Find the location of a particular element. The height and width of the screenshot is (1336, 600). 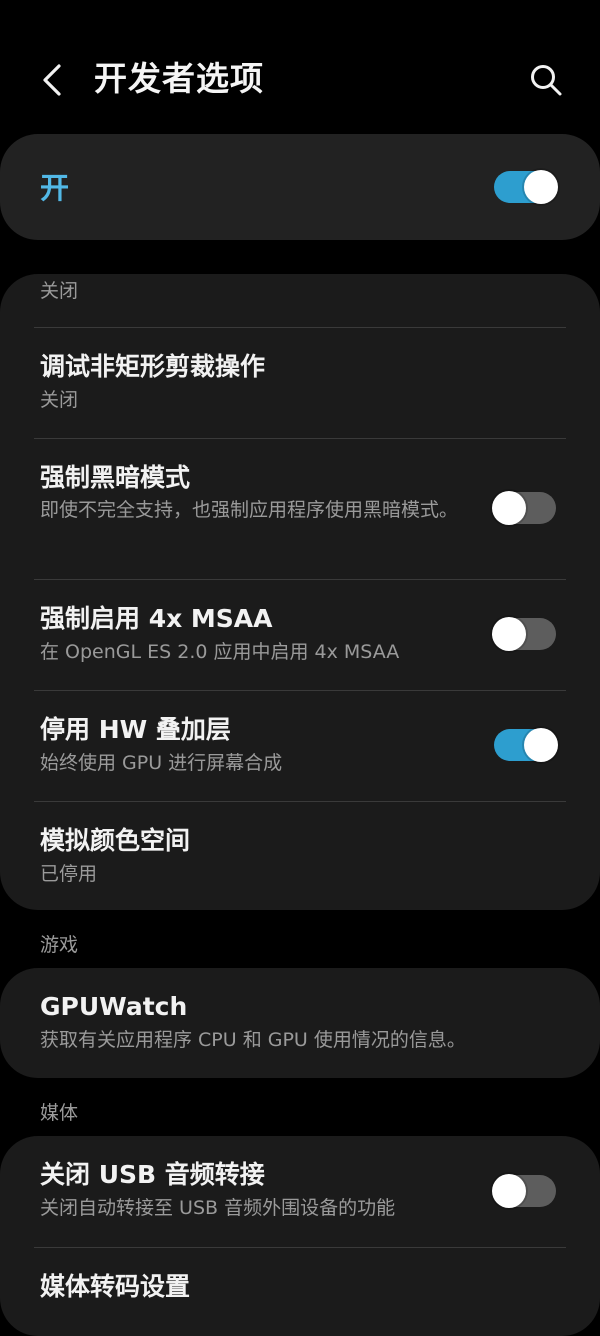

list-item-disable-hw-overlay: 停用 HW 叠加层 始终使用 GPU 进行屏幕合成 is located at coordinates (300, 746).